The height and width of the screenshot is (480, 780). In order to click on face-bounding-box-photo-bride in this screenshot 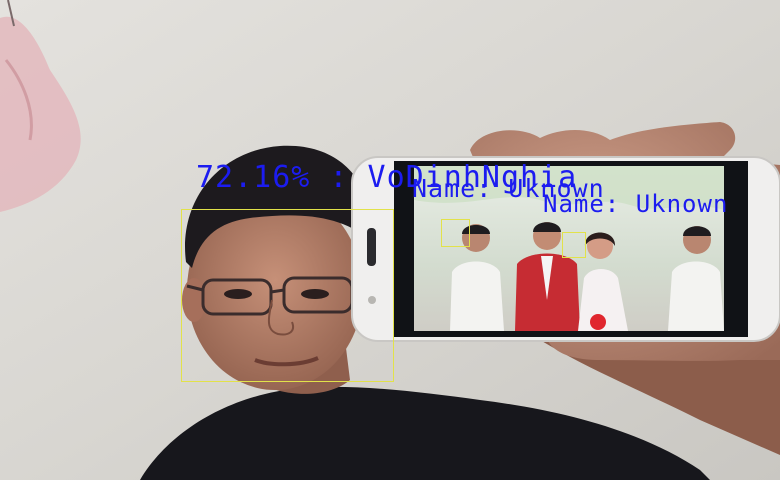, I will do `click(574, 245)`.